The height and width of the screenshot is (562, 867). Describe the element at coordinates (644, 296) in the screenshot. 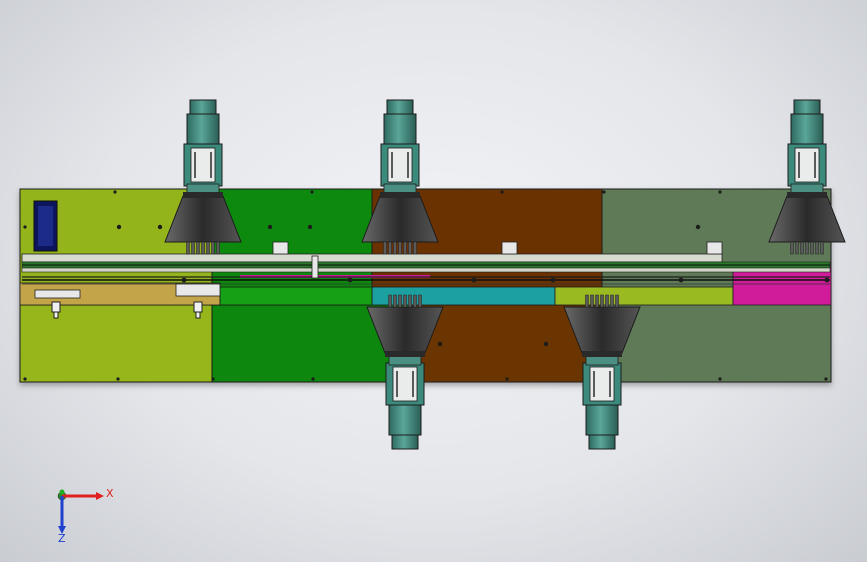

I see `strip-lime` at that location.